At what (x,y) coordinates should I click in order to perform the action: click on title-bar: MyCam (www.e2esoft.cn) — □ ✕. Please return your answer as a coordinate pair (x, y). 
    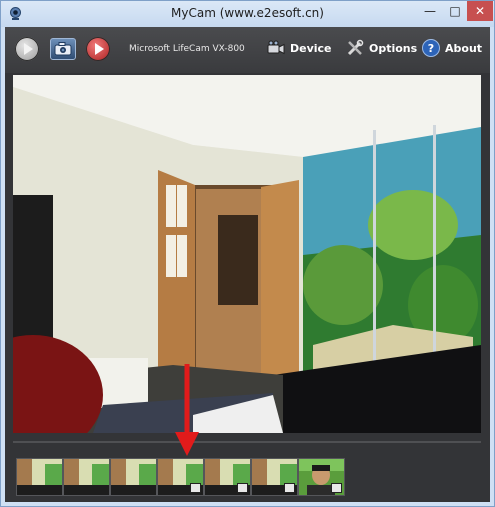
    Looking at the image, I should click on (247, 14).